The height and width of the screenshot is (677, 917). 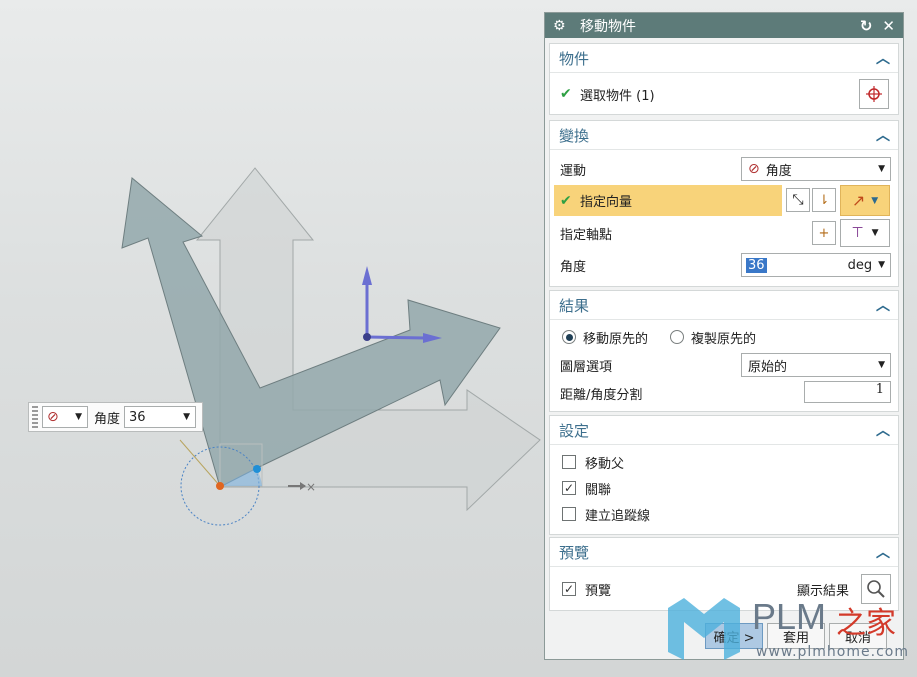 I want to click on vector-dialog-icon: ⇂, so click(x=824, y=200).